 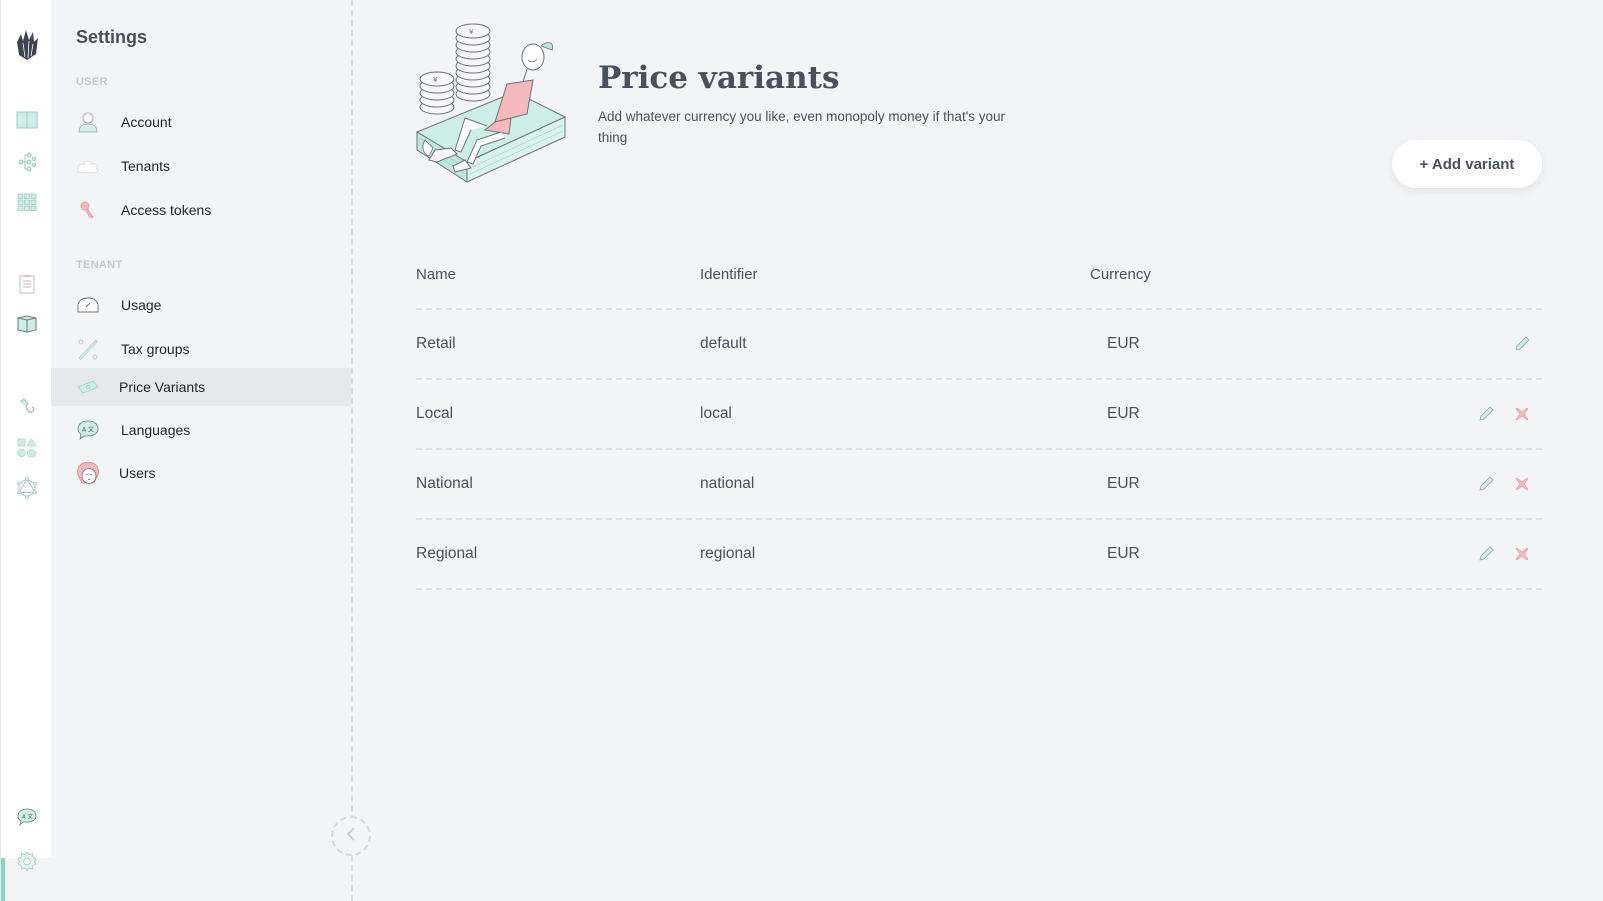 I want to click on sidebar-item-access-tokens: Access tokens, so click(x=201, y=210).